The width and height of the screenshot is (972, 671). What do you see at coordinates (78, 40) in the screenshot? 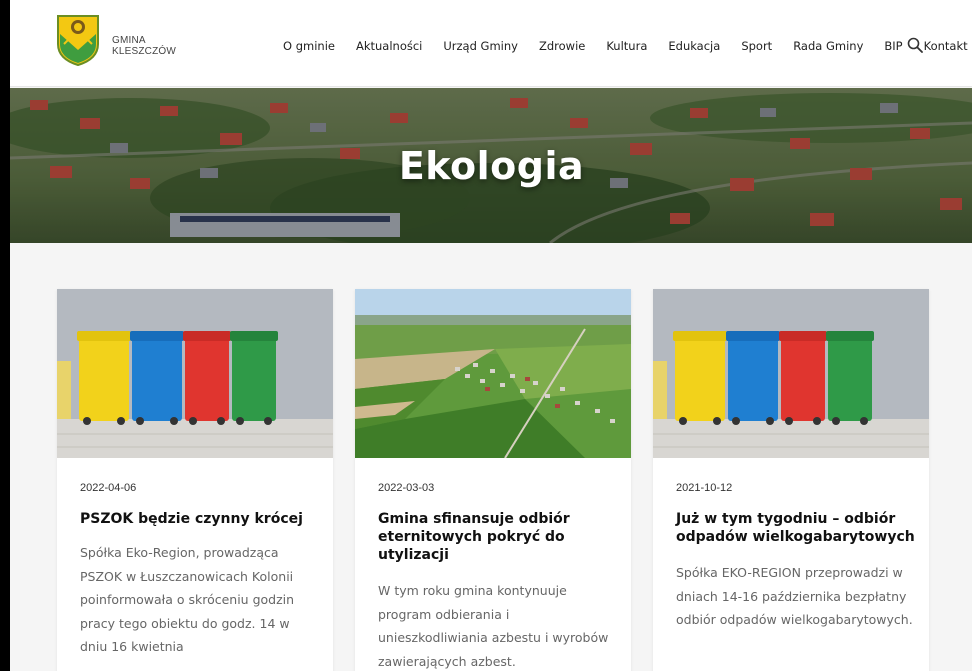
I see `coat-of-arms-logo` at bounding box center [78, 40].